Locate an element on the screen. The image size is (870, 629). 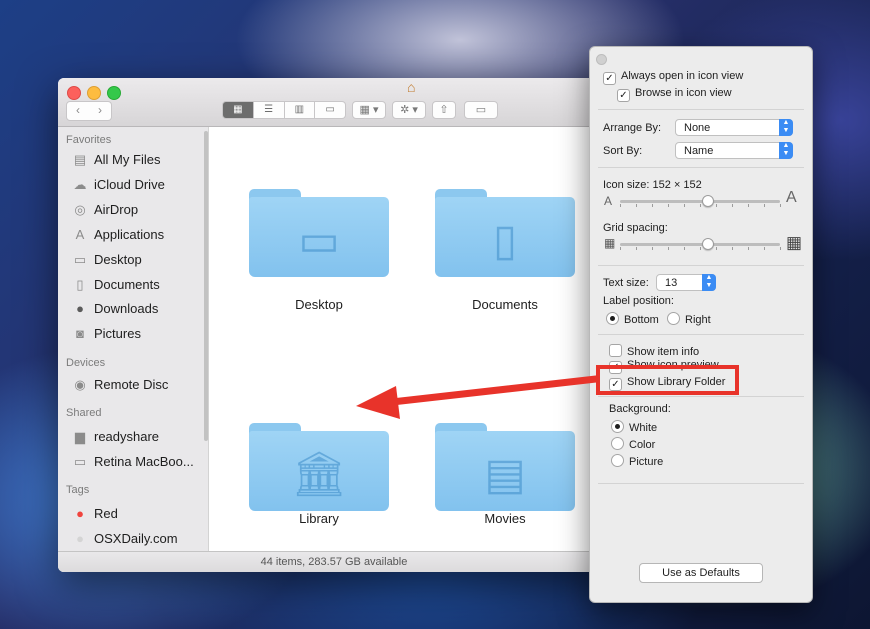
movies-folder-icon: ▤ is located at coordinates (505, 474).